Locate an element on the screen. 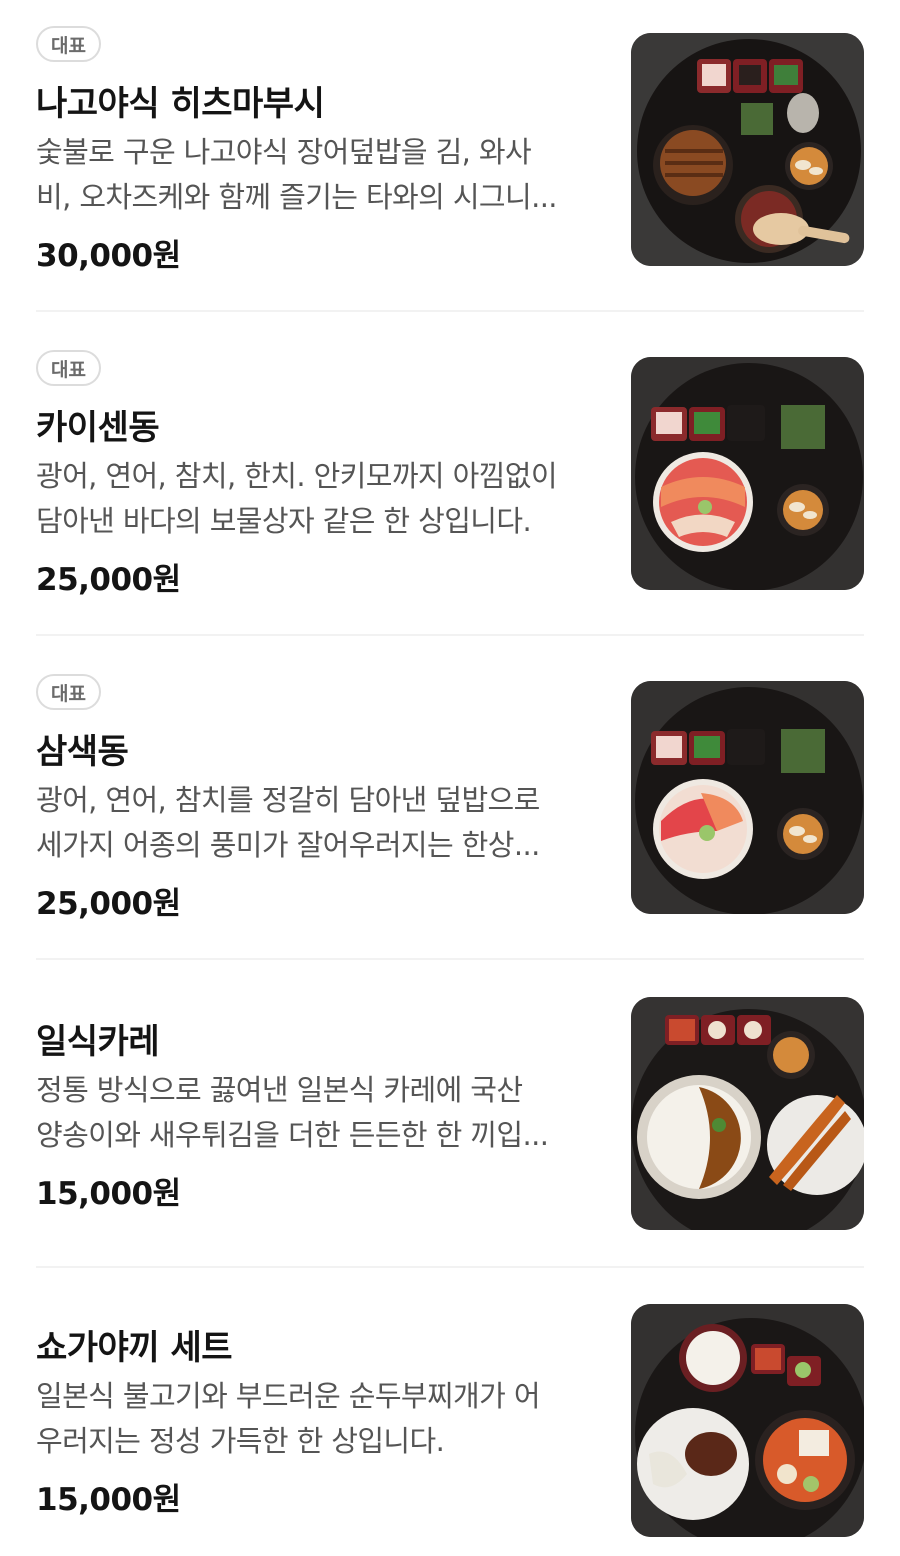 Image resolution: width=900 pixels, height=1556 pixels. menu-item-name: 쇼가야끼 세트 is located at coordinates (134, 1348).